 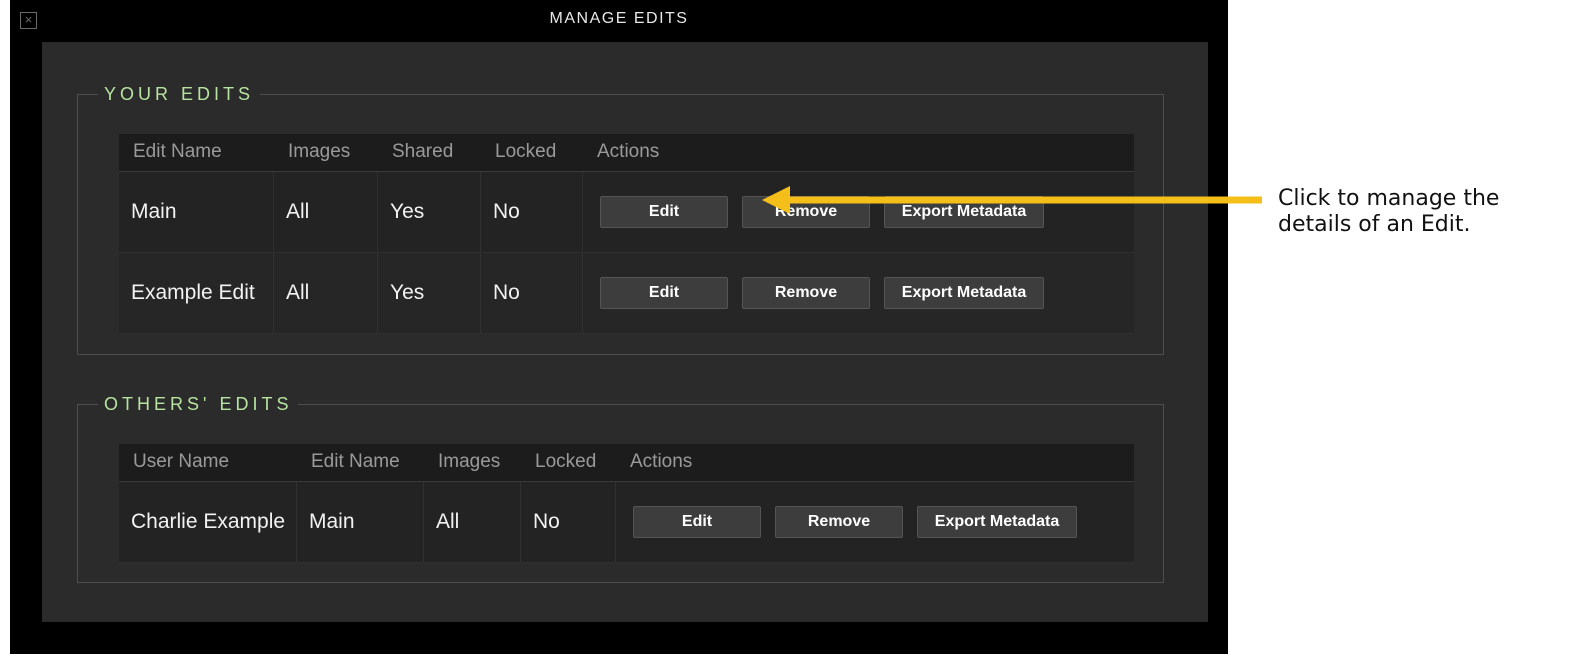 What do you see at coordinates (1012, 200) in the screenshot?
I see `annotation-arrow-icon` at bounding box center [1012, 200].